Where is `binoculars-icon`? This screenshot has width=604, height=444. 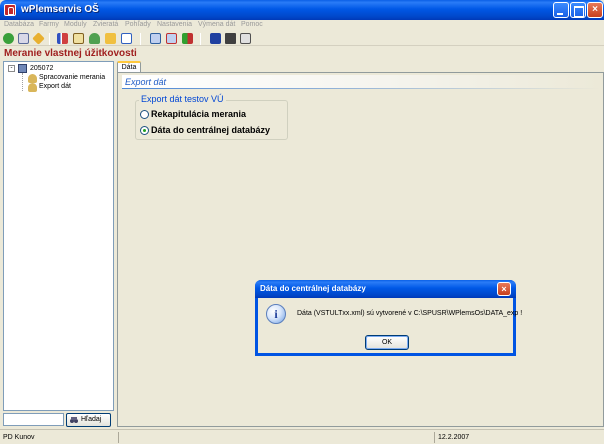 binoculars-icon is located at coordinates (74, 420).